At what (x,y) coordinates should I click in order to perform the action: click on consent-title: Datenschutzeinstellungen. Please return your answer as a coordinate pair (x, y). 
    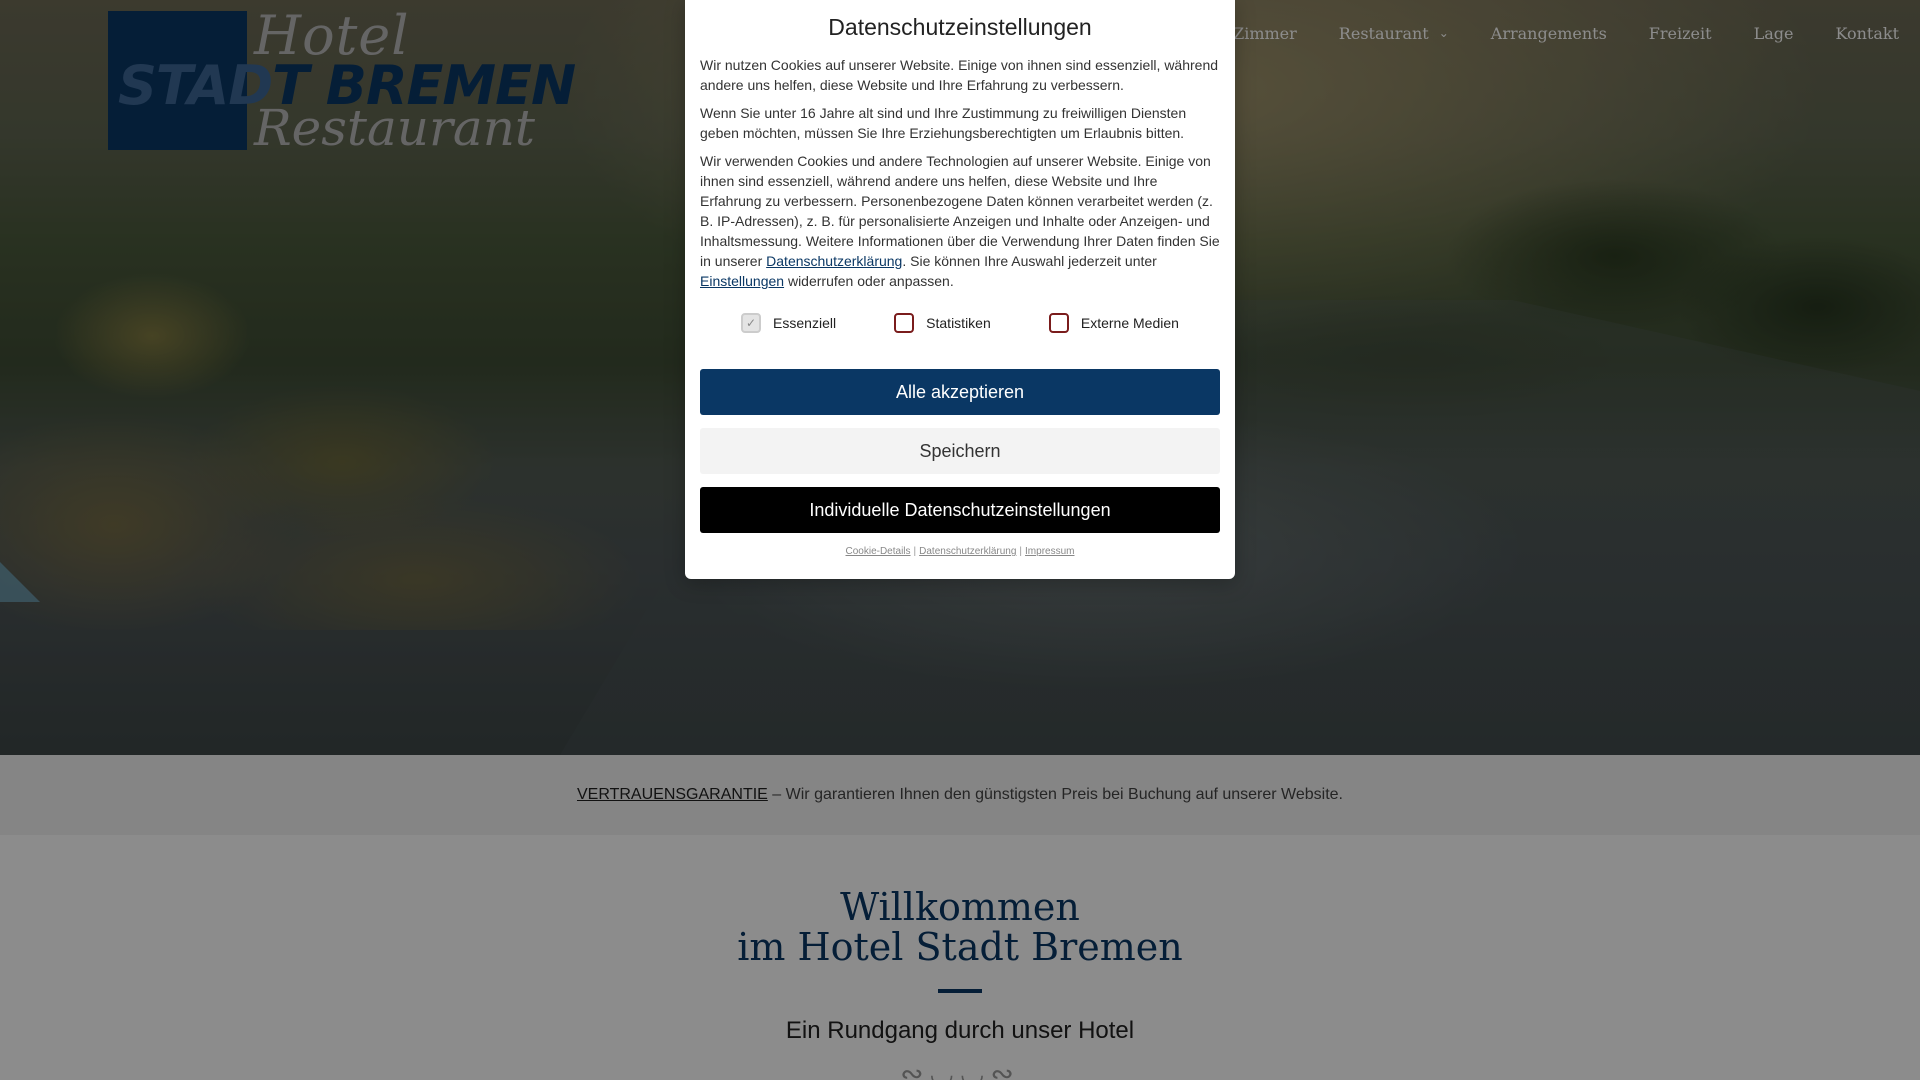
    Looking at the image, I should click on (960, 27).